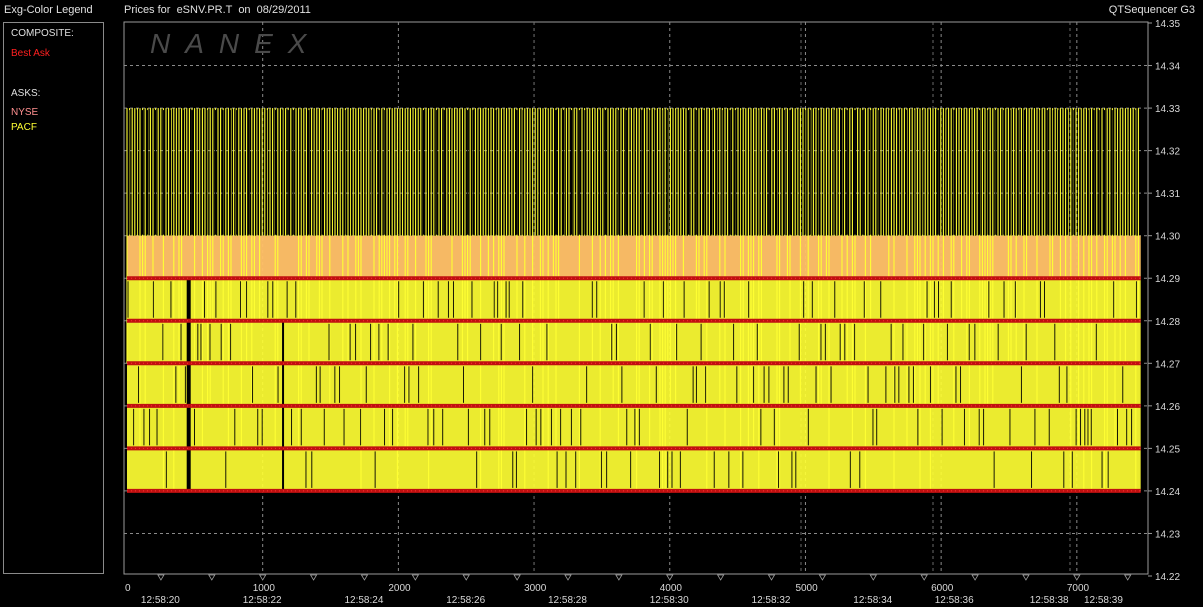  Describe the element at coordinates (465, 600) in the screenshot. I see `x-time-label: 12:58:26` at that location.